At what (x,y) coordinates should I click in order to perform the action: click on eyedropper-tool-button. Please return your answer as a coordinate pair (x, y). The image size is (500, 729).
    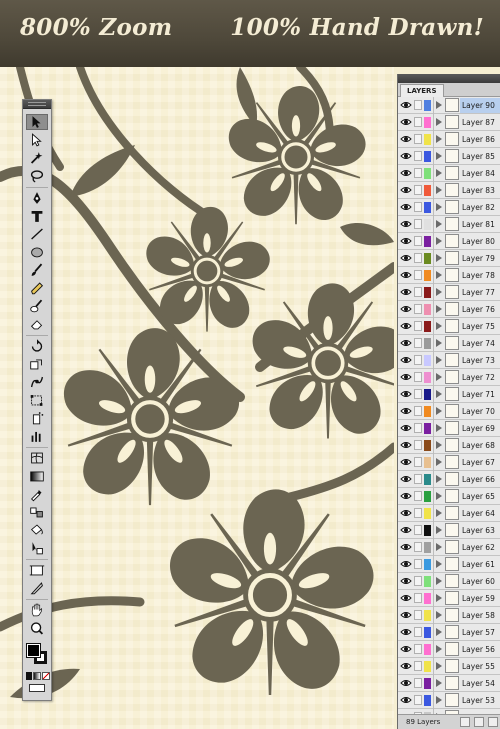
    Looking at the image, I should click on (37, 494).